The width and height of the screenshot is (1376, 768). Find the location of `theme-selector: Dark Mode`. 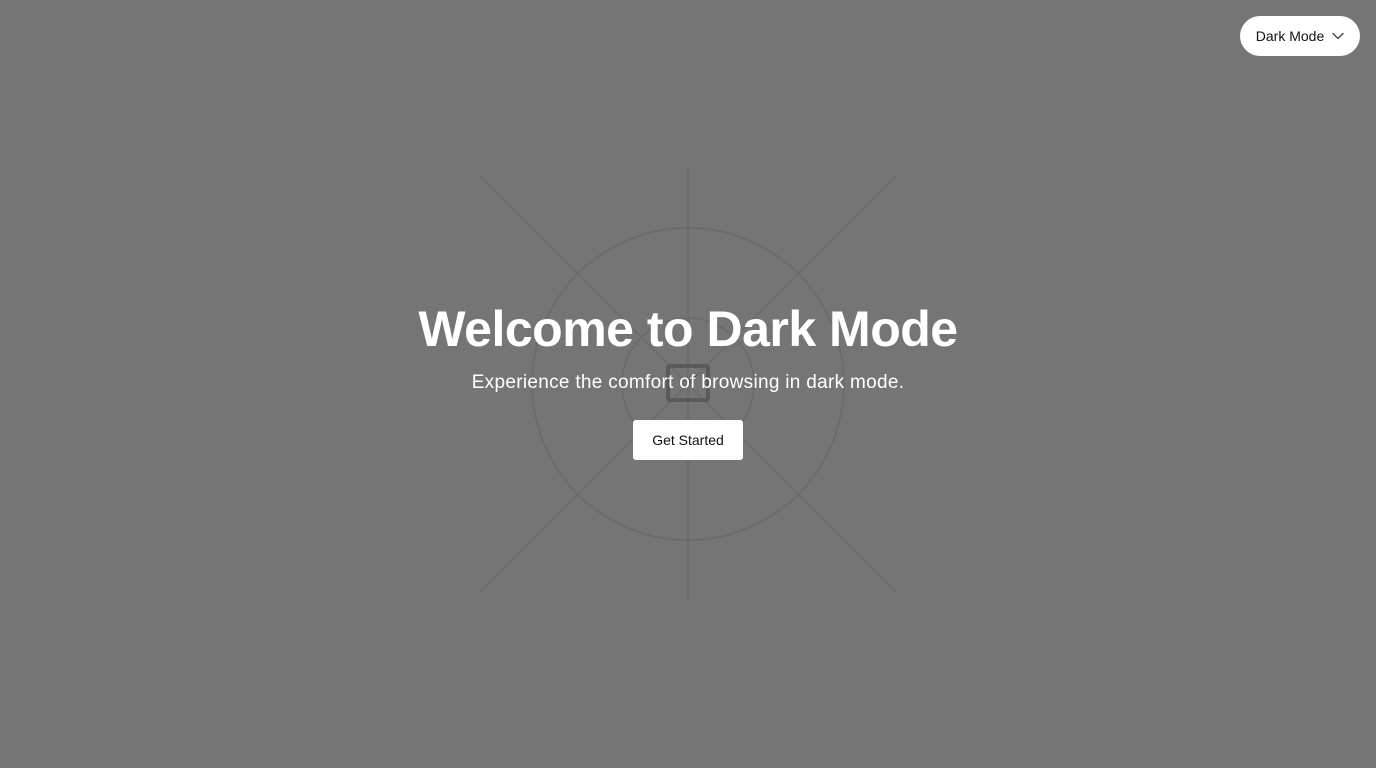

theme-selector: Dark Mode is located at coordinates (1300, 36).